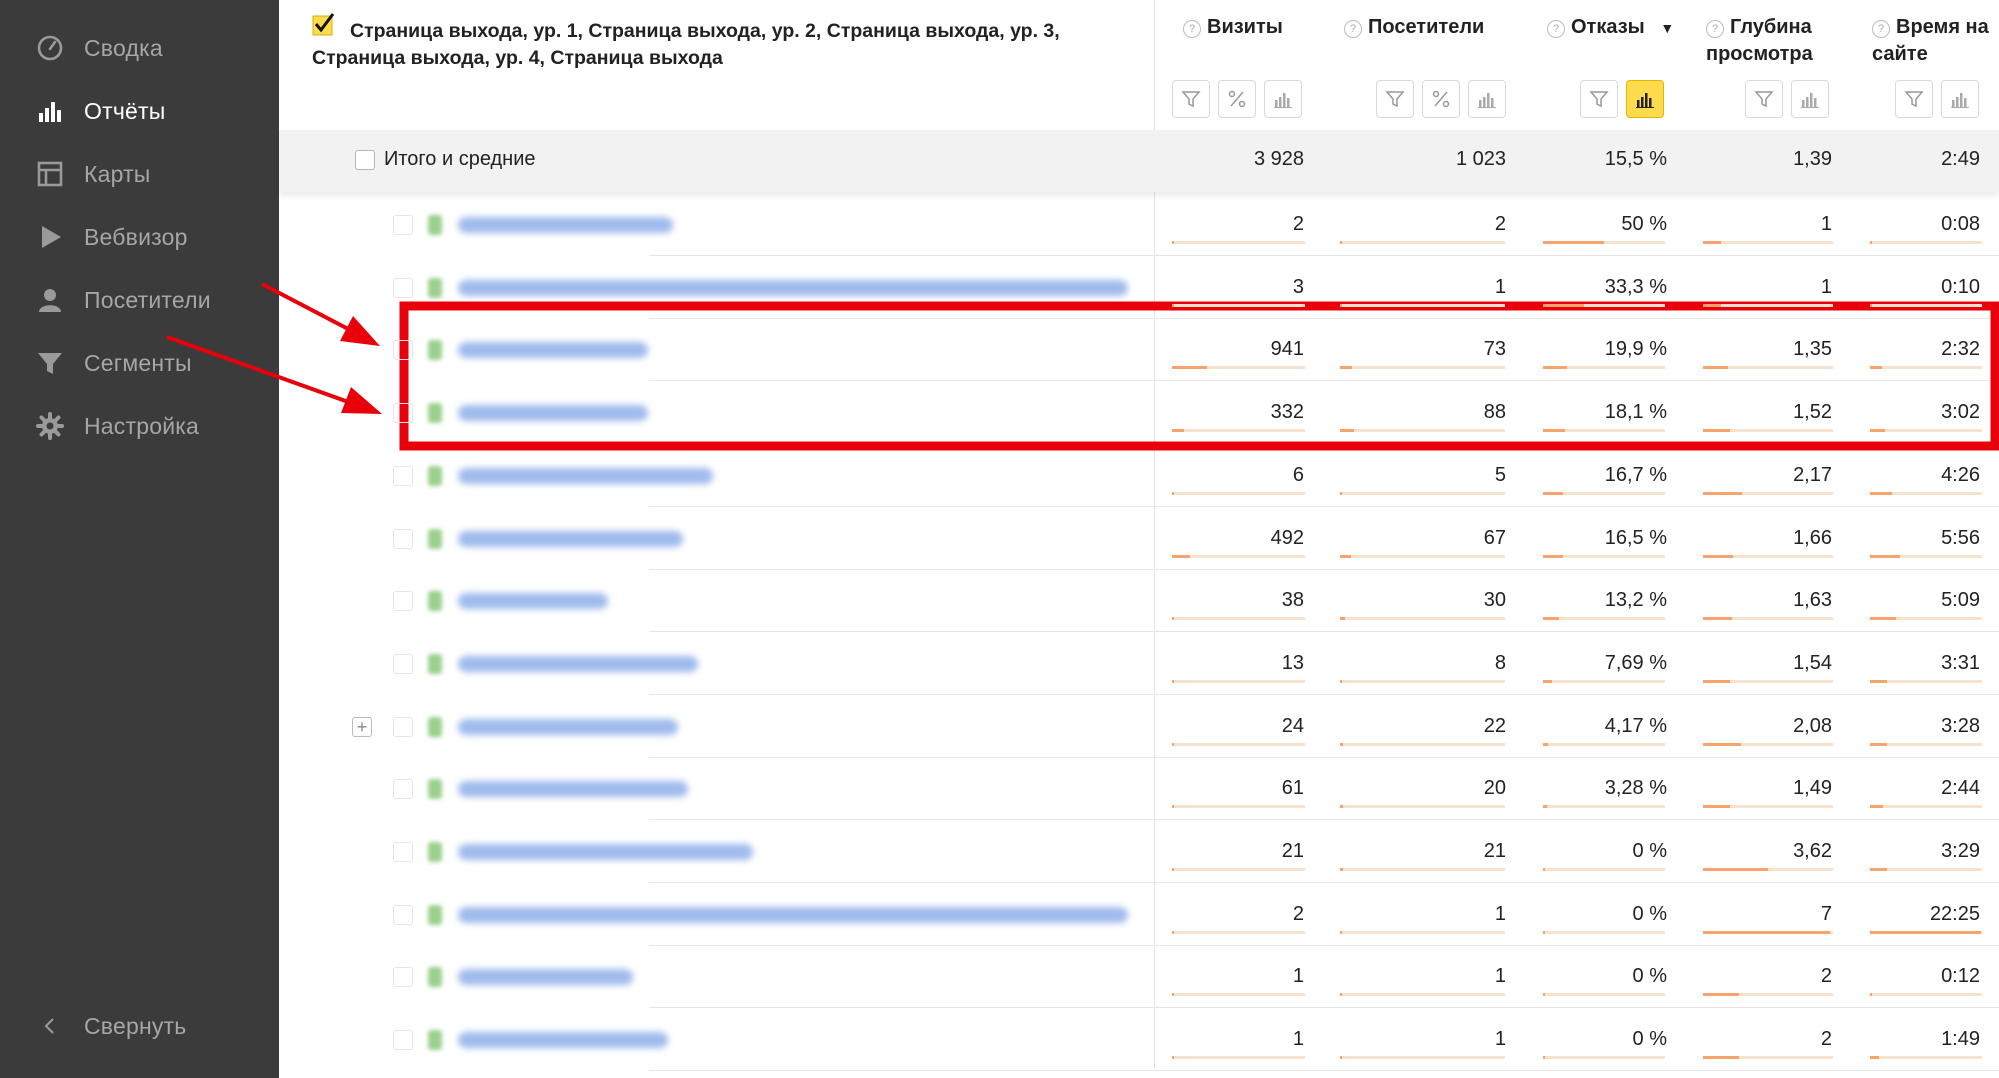  What do you see at coordinates (1500, 913) in the screenshot?
I see `cell-visitors: 1` at bounding box center [1500, 913].